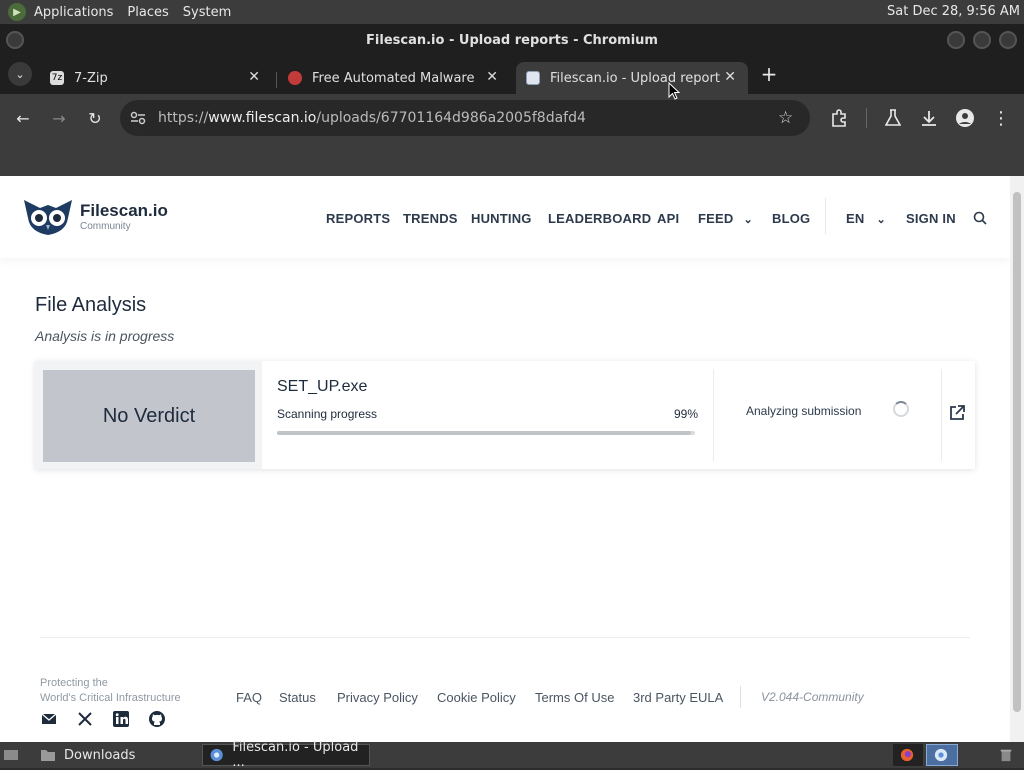 This screenshot has height=770, width=1024. Describe the element at coordinates (91, 78) in the screenshot. I see `tab-title: 7-Zip` at that location.